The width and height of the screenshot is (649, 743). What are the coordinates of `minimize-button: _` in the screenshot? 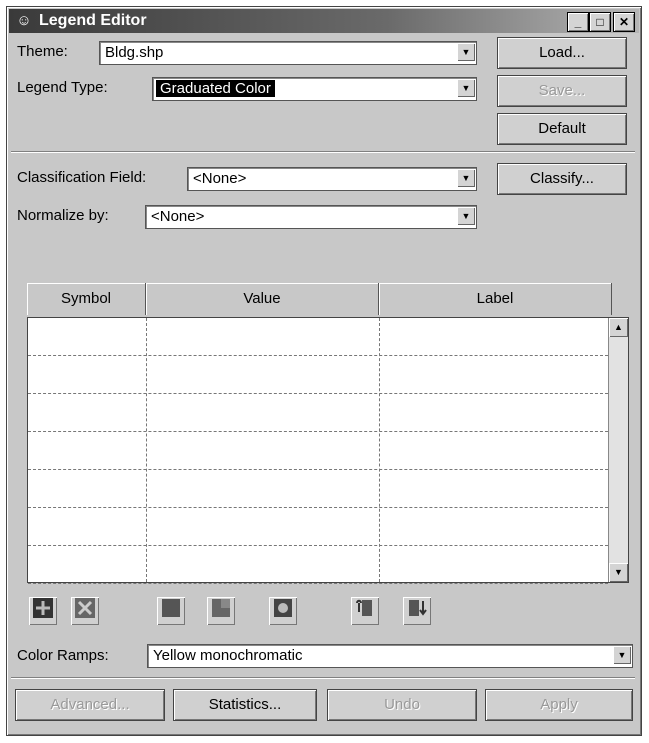 It's located at (578, 22).